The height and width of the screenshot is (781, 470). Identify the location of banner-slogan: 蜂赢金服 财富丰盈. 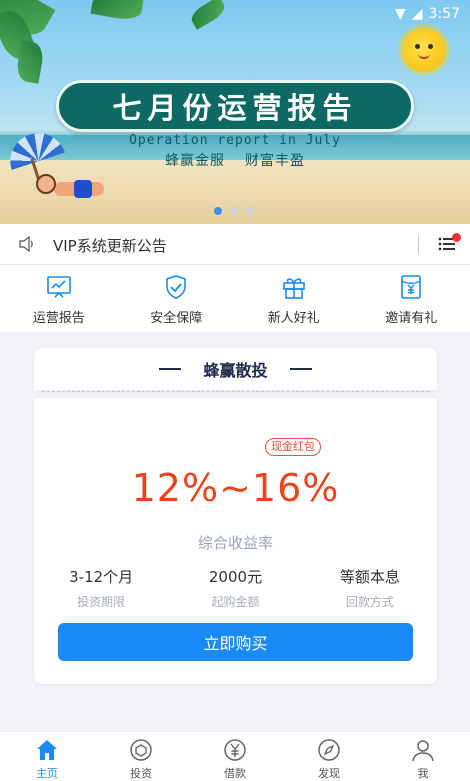
(235, 160).